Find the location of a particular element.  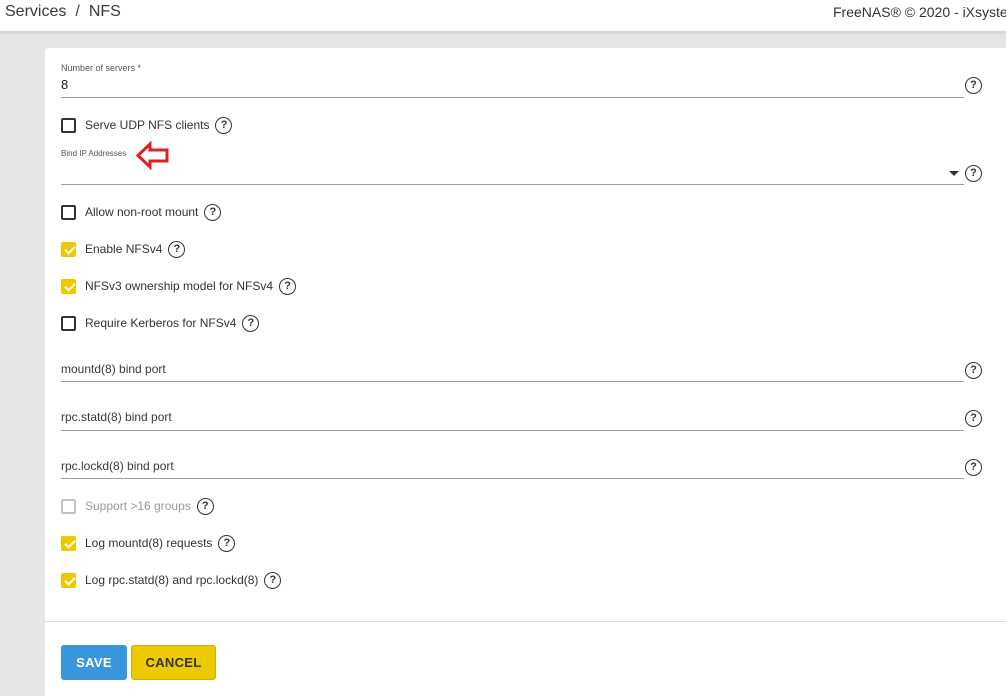

save-button: SAVE is located at coordinates (94, 662).